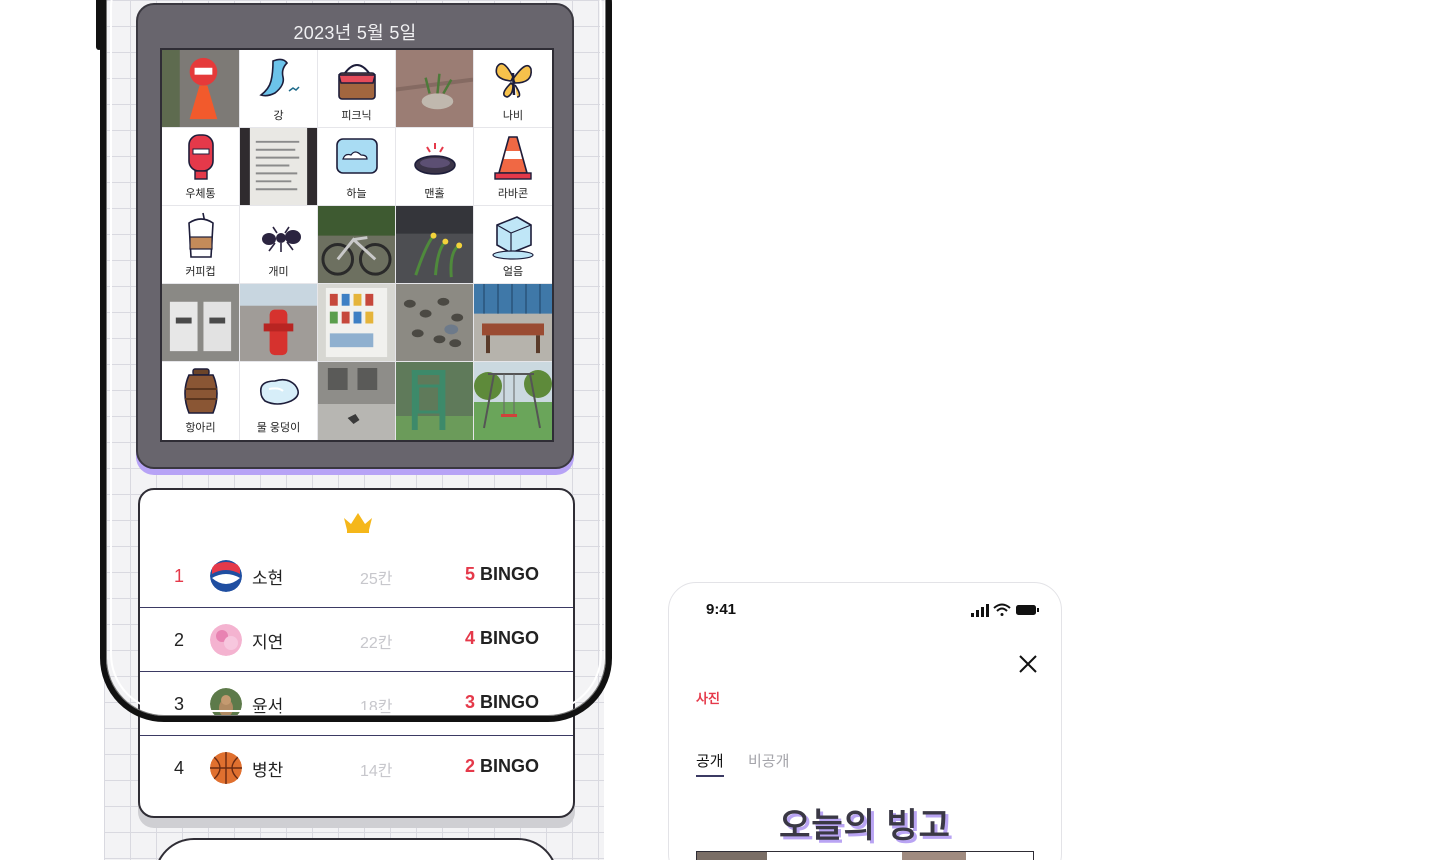  Describe the element at coordinates (721, 609) in the screenshot. I see `status-time: 9:41` at that location.